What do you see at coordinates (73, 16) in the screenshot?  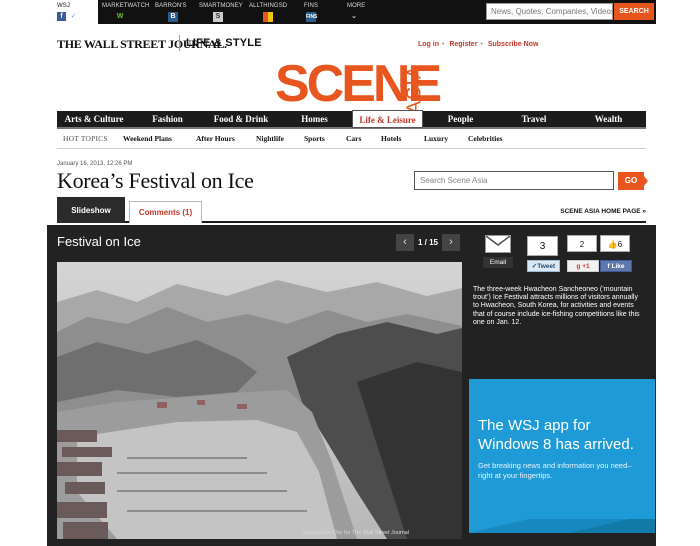 I see `twitter-icon: ✓` at bounding box center [73, 16].